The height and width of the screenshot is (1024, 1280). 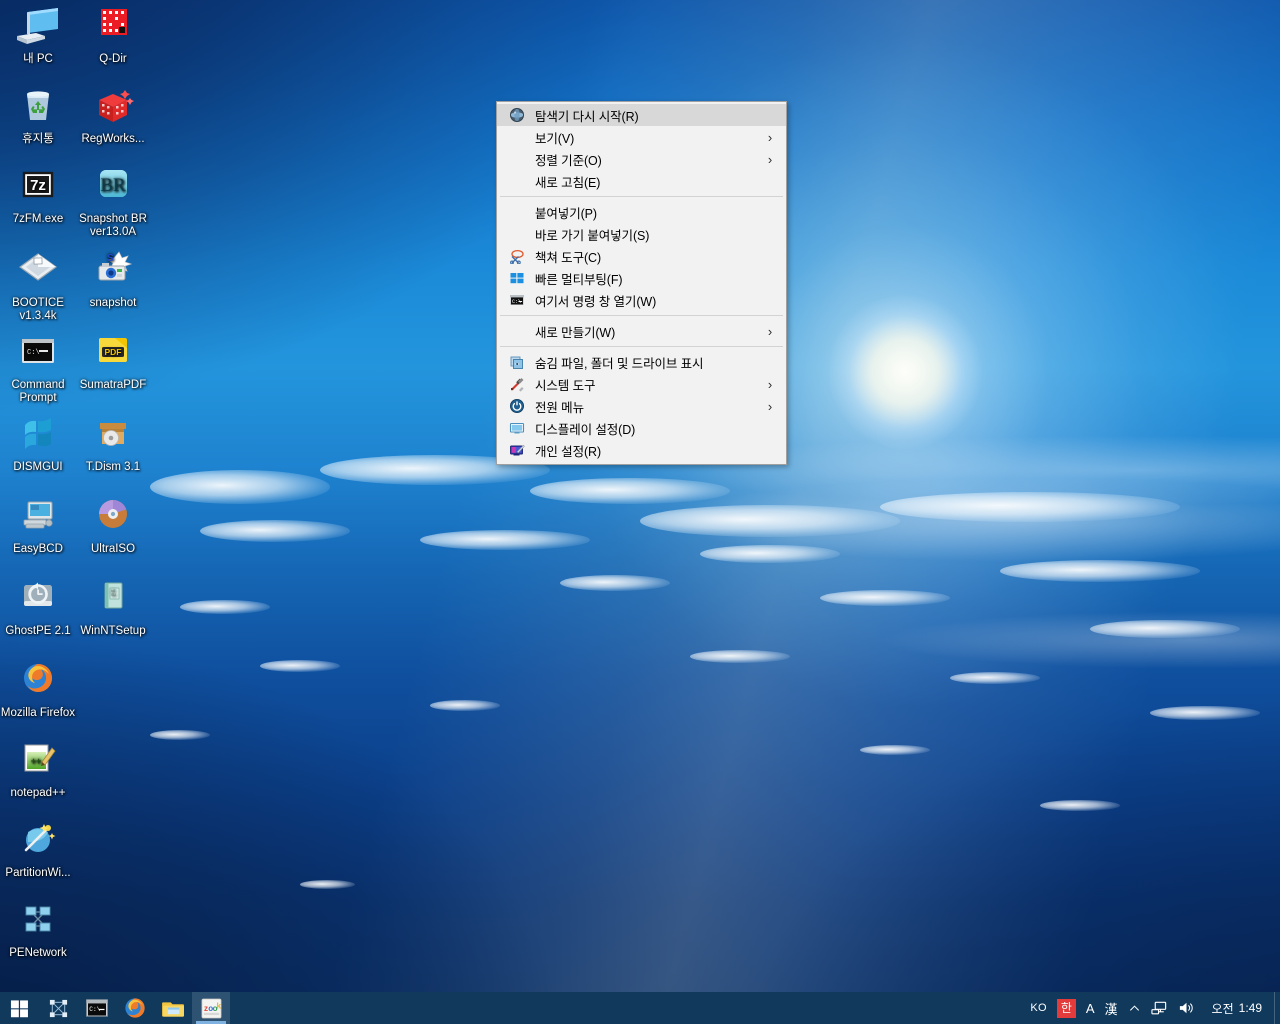 What do you see at coordinates (38, 549) in the screenshot?
I see `desktop-icon-label: EasyBCD` at bounding box center [38, 549].